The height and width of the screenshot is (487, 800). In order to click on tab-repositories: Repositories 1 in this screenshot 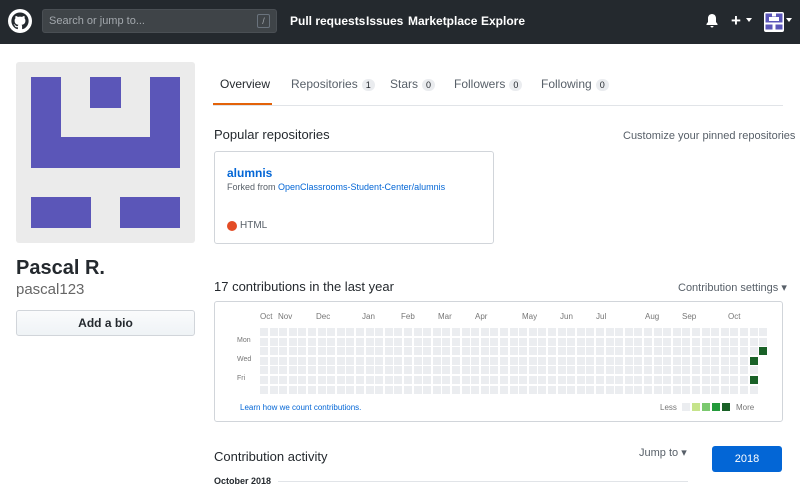, I will do `click(333, 84)`.